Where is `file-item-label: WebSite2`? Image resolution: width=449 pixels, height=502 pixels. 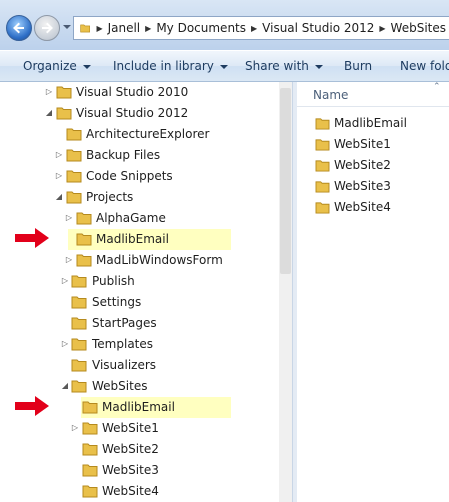 file-item-label: WebSite2 is located at coordinates (362, 165).